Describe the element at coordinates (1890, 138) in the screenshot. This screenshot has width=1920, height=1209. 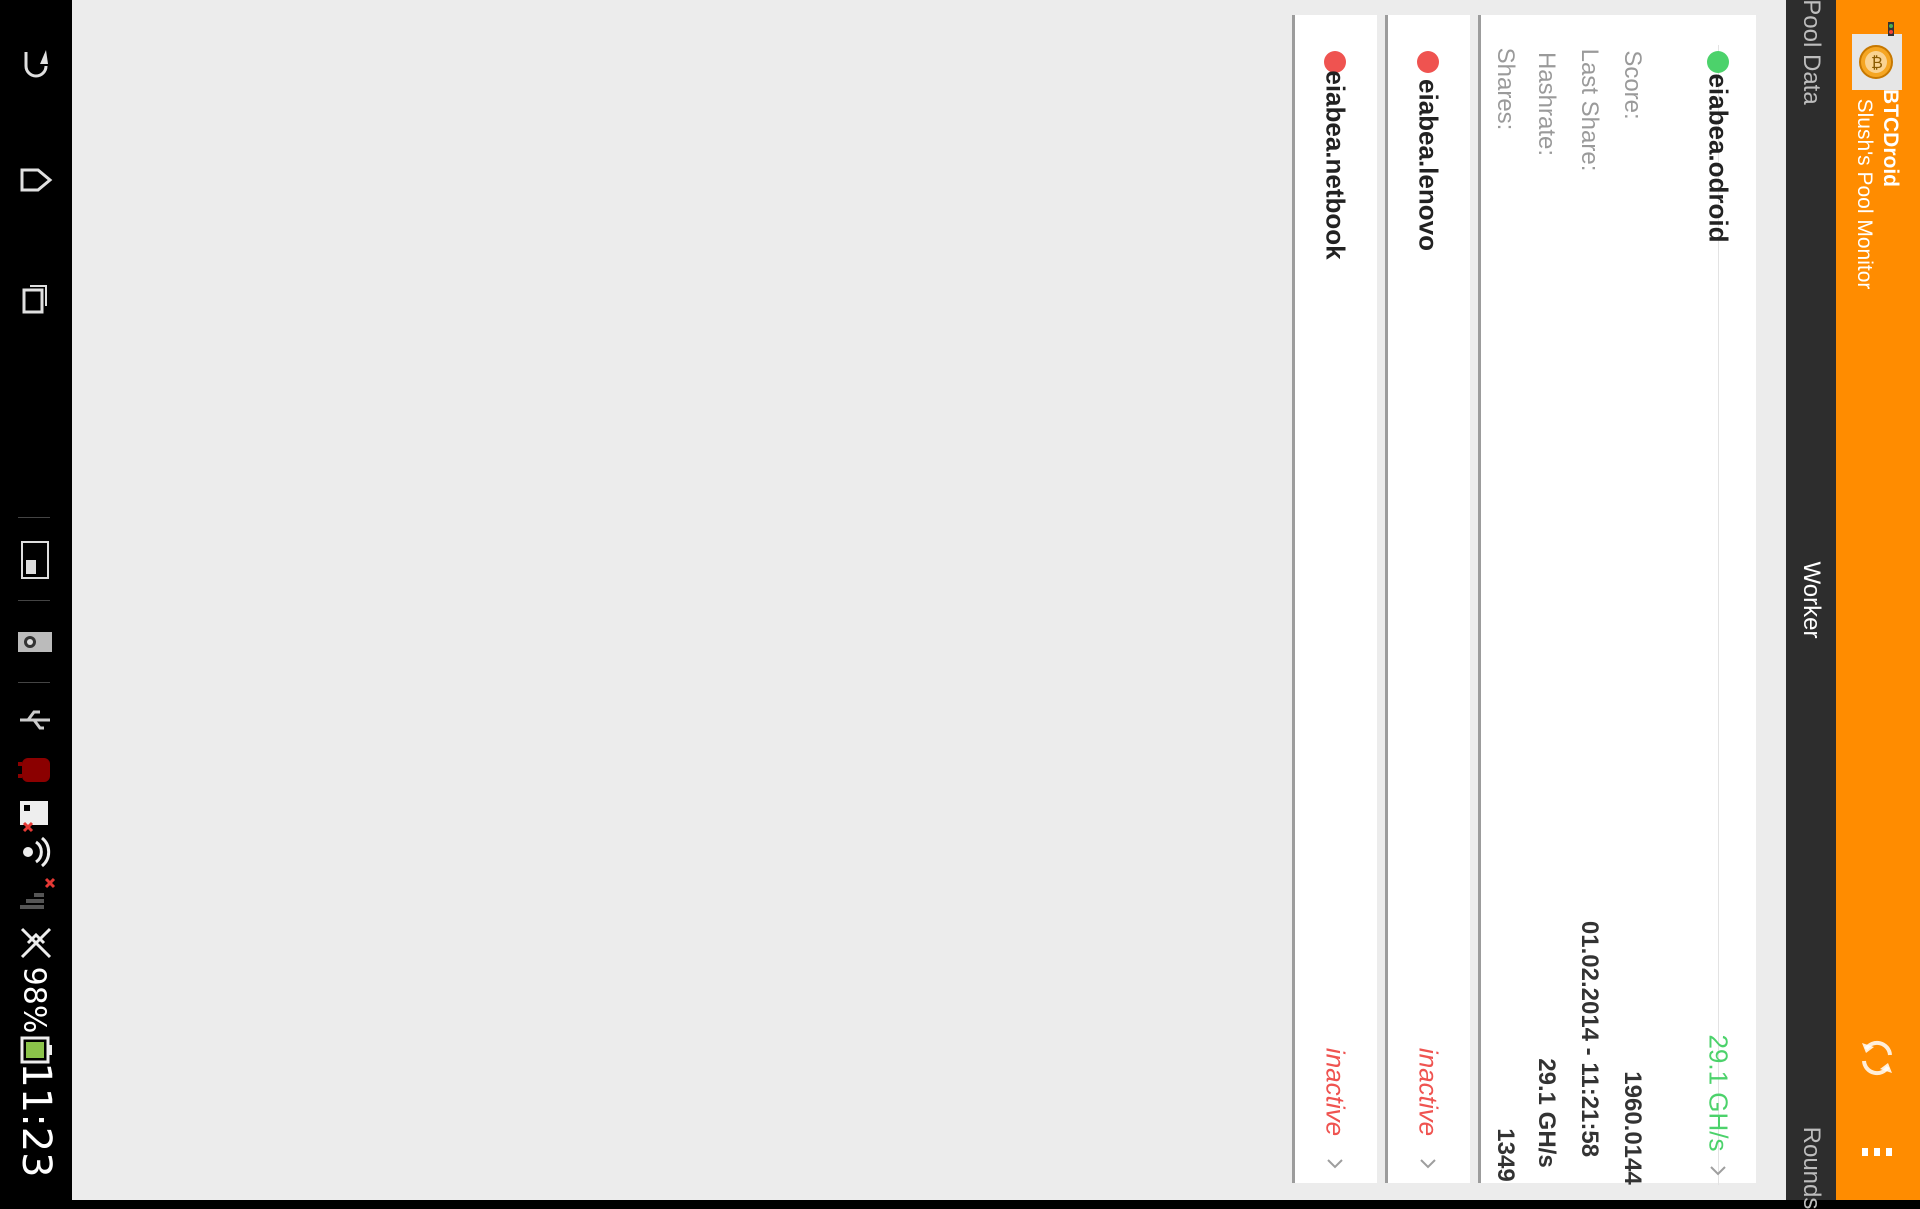
I see `app-title: BTCDroid` at that location.